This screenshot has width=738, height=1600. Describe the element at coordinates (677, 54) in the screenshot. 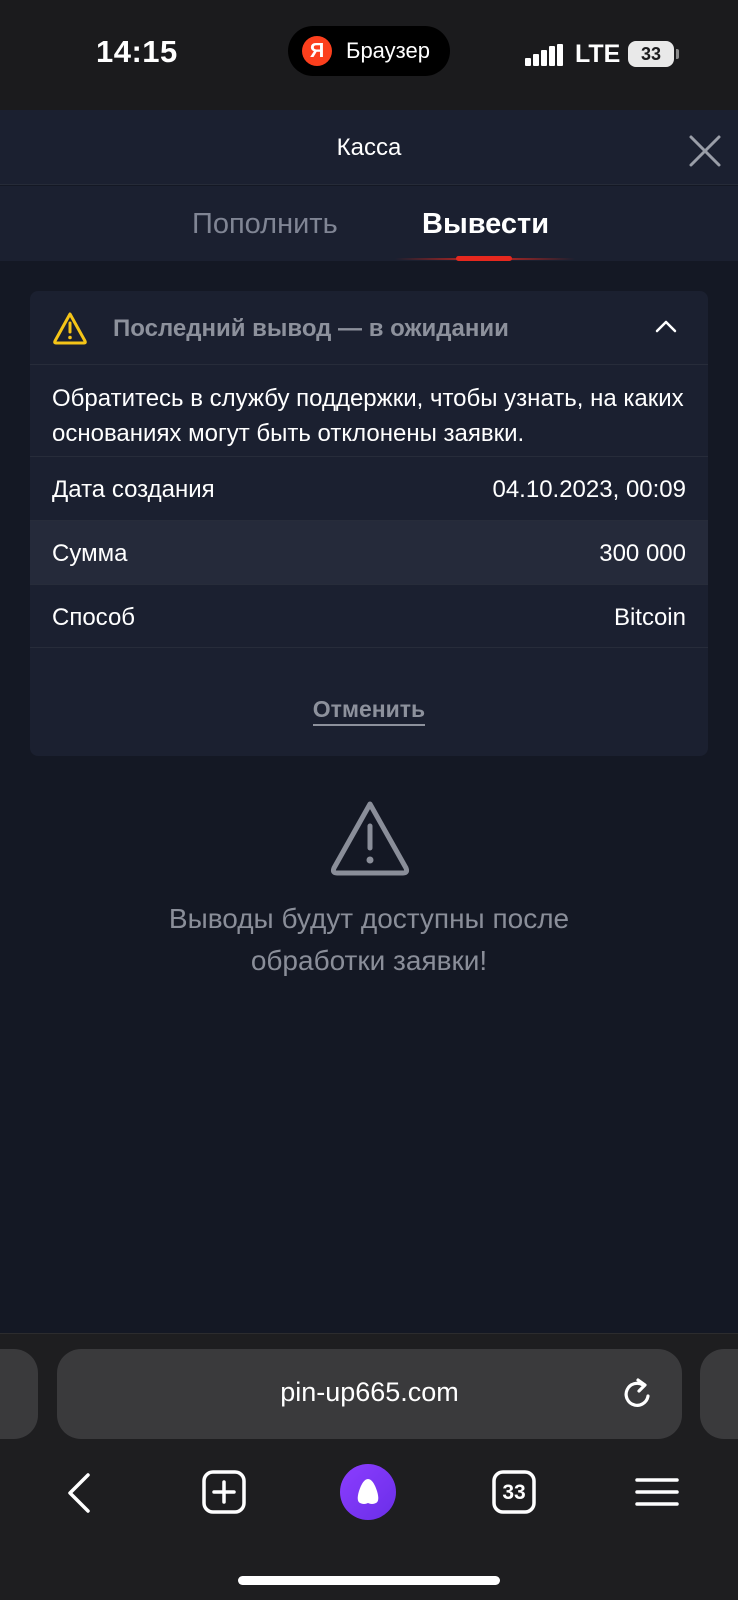

I see `battery-tip` at that location.